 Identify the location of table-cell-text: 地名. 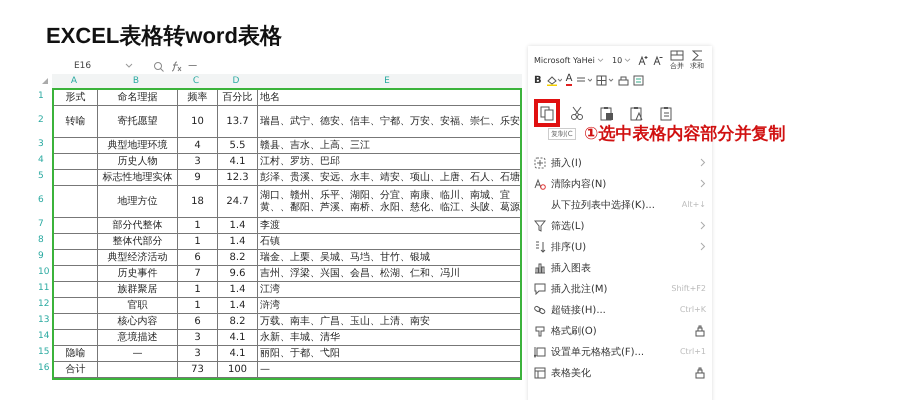
(270, 97).